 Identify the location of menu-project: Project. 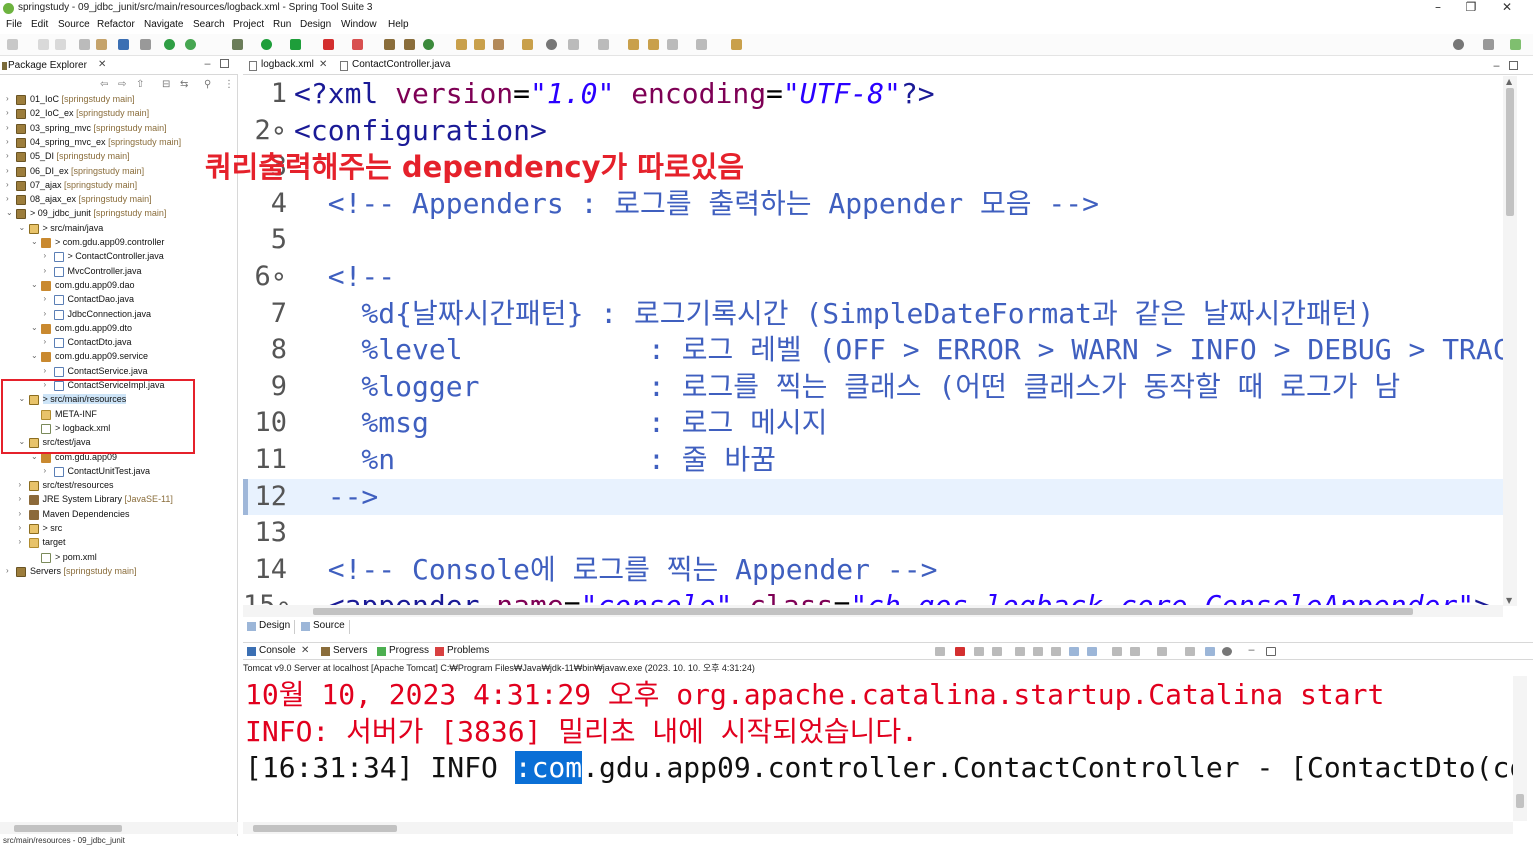
(248, 24).